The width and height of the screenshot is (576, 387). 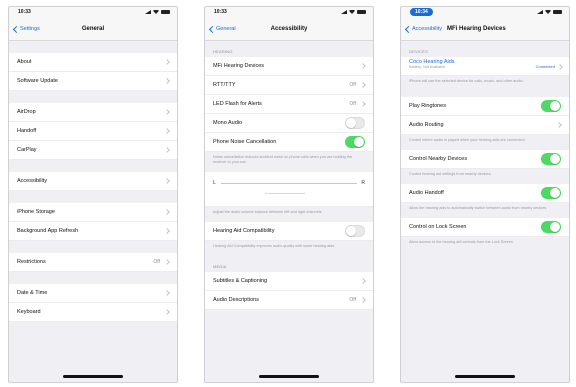 I want to click on row-background-app-refresh: Background App Refresh, so click(x=93, y=231).